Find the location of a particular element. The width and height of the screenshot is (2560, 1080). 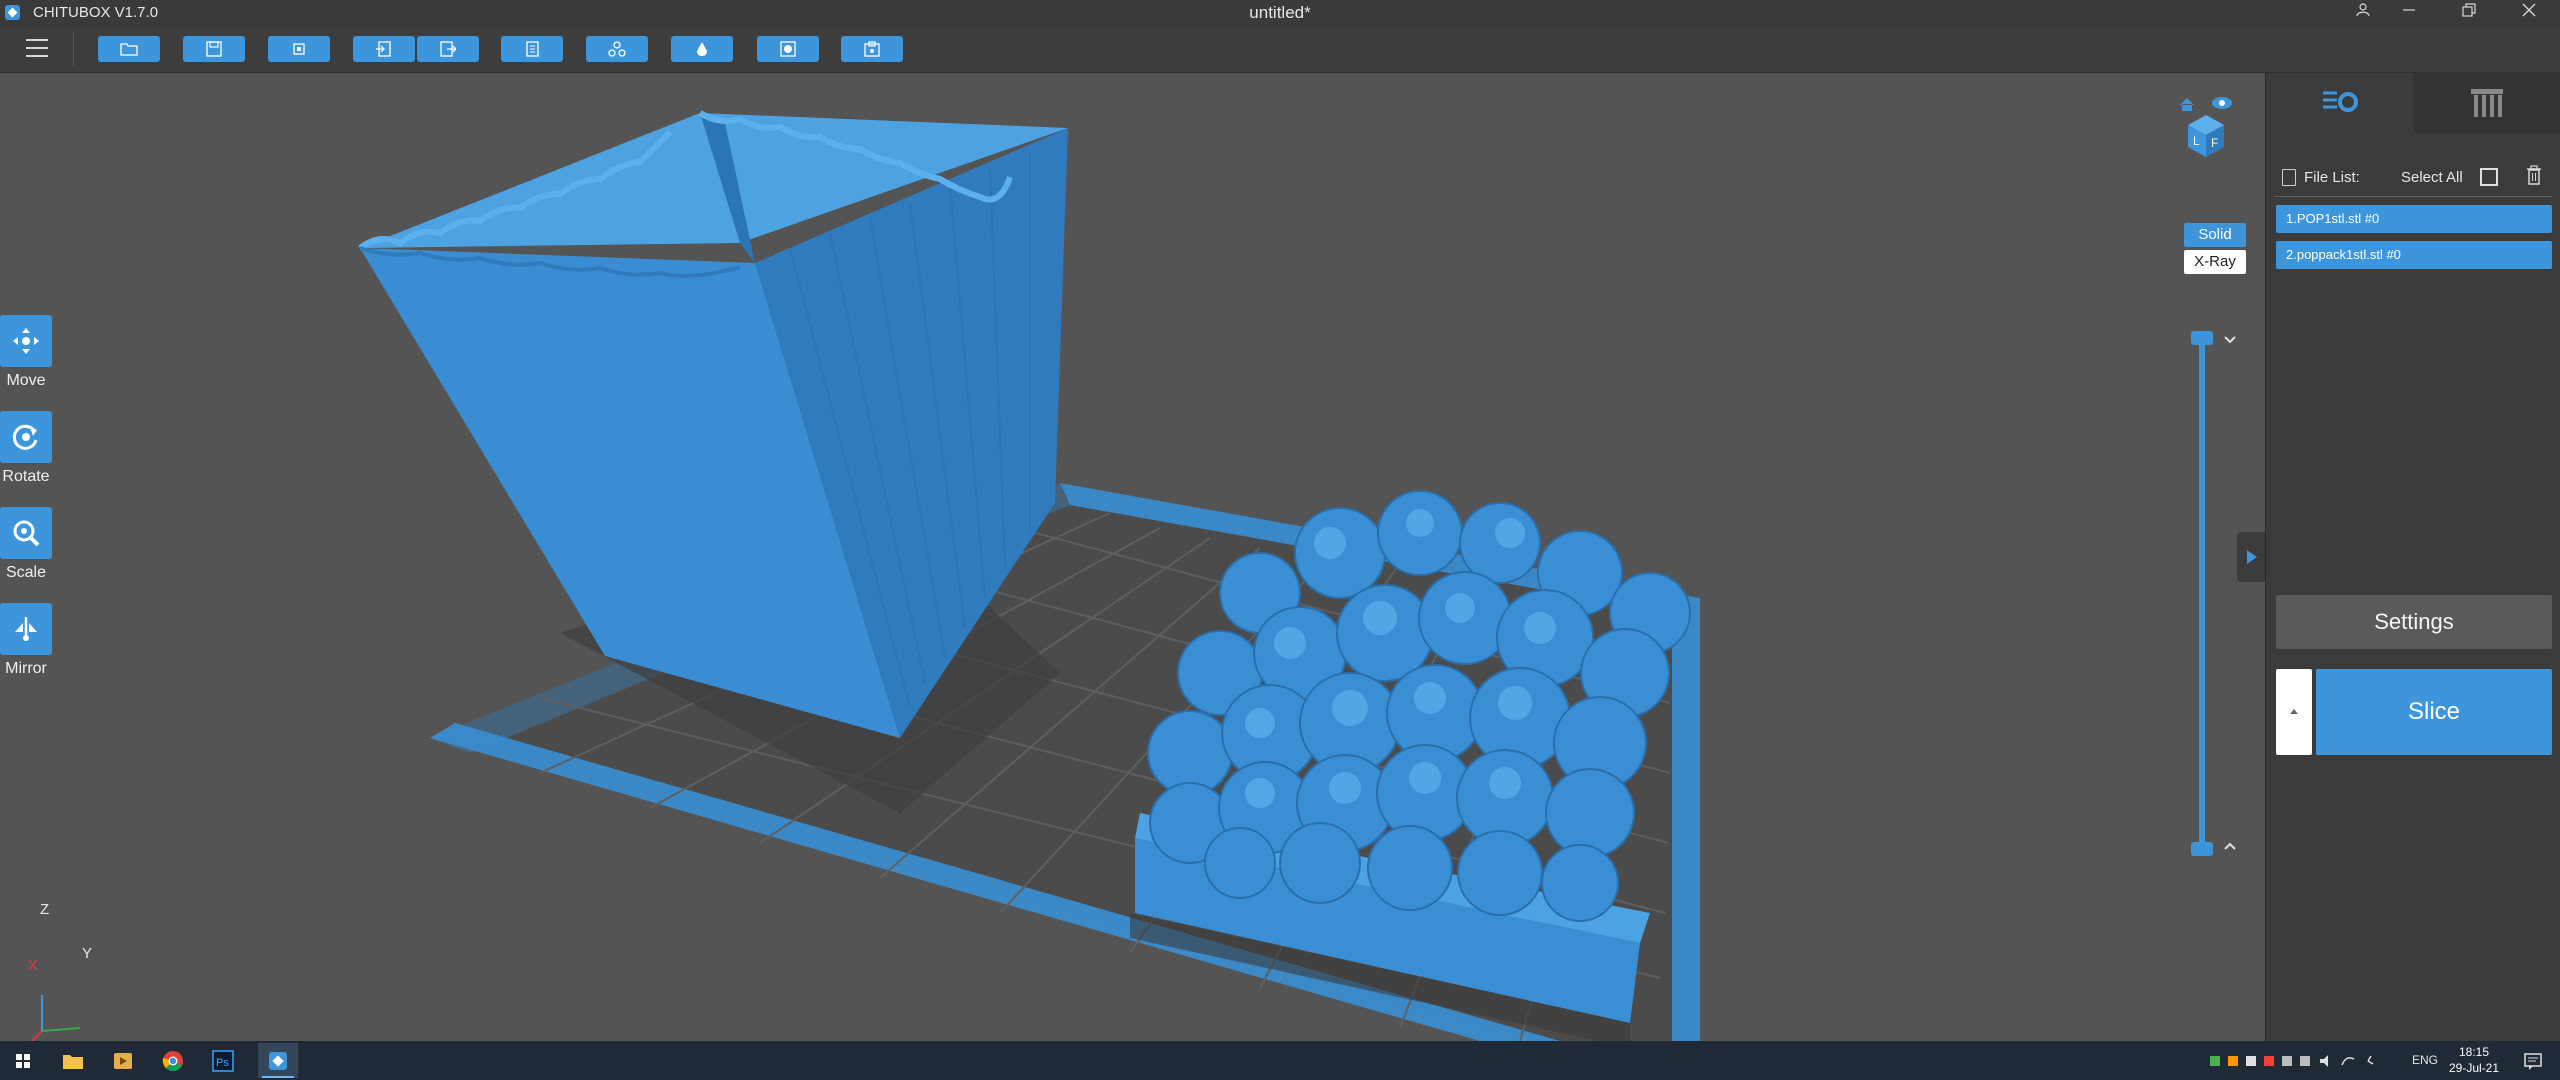

close-button is located at coordinates (2529, 13).